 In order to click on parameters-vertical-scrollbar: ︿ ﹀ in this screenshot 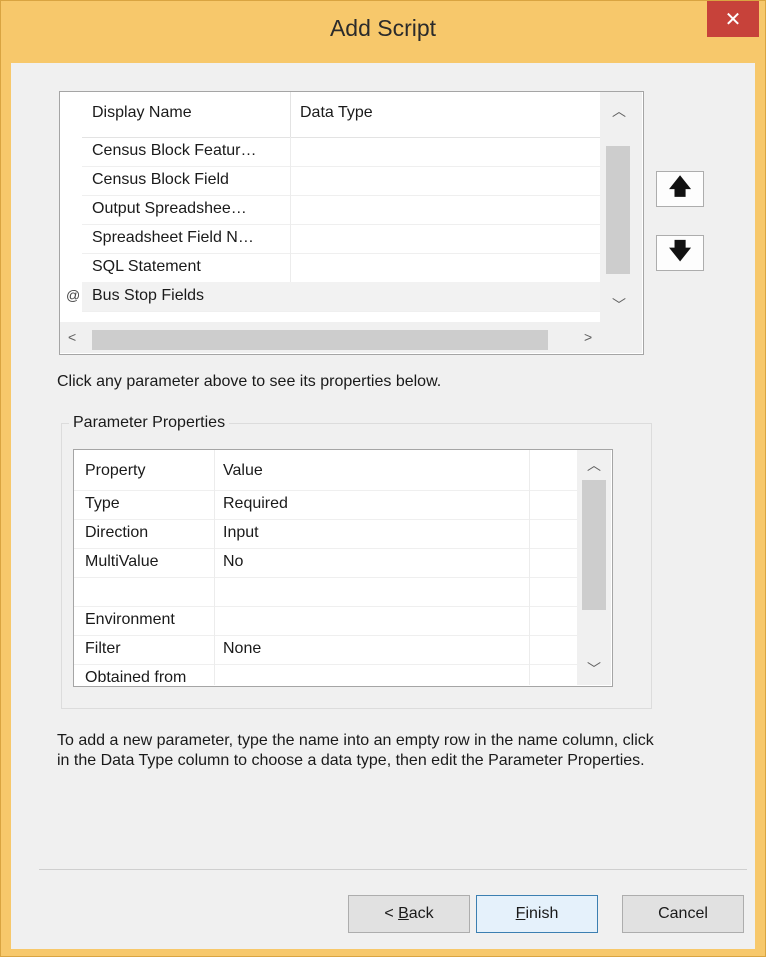, I will do `click(621, 207)`.